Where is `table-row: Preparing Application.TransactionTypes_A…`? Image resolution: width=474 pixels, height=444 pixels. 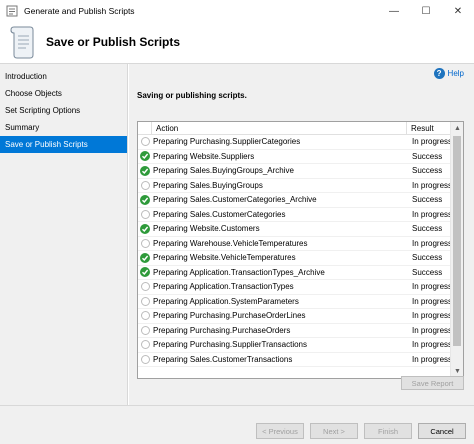 table-row: Preparing Application.TransactionTypes_A… is located at coordinates (300, 272).